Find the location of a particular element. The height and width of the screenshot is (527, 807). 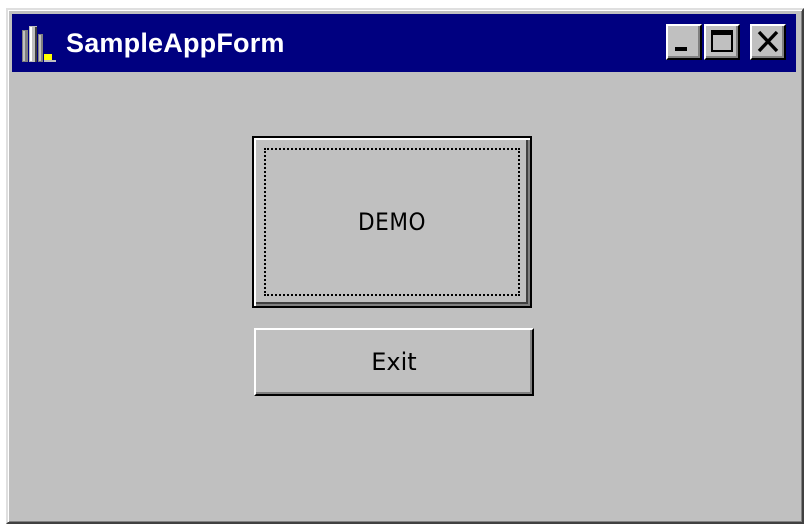

demo-button-label: DEMO is located at coordinates (392, 222).